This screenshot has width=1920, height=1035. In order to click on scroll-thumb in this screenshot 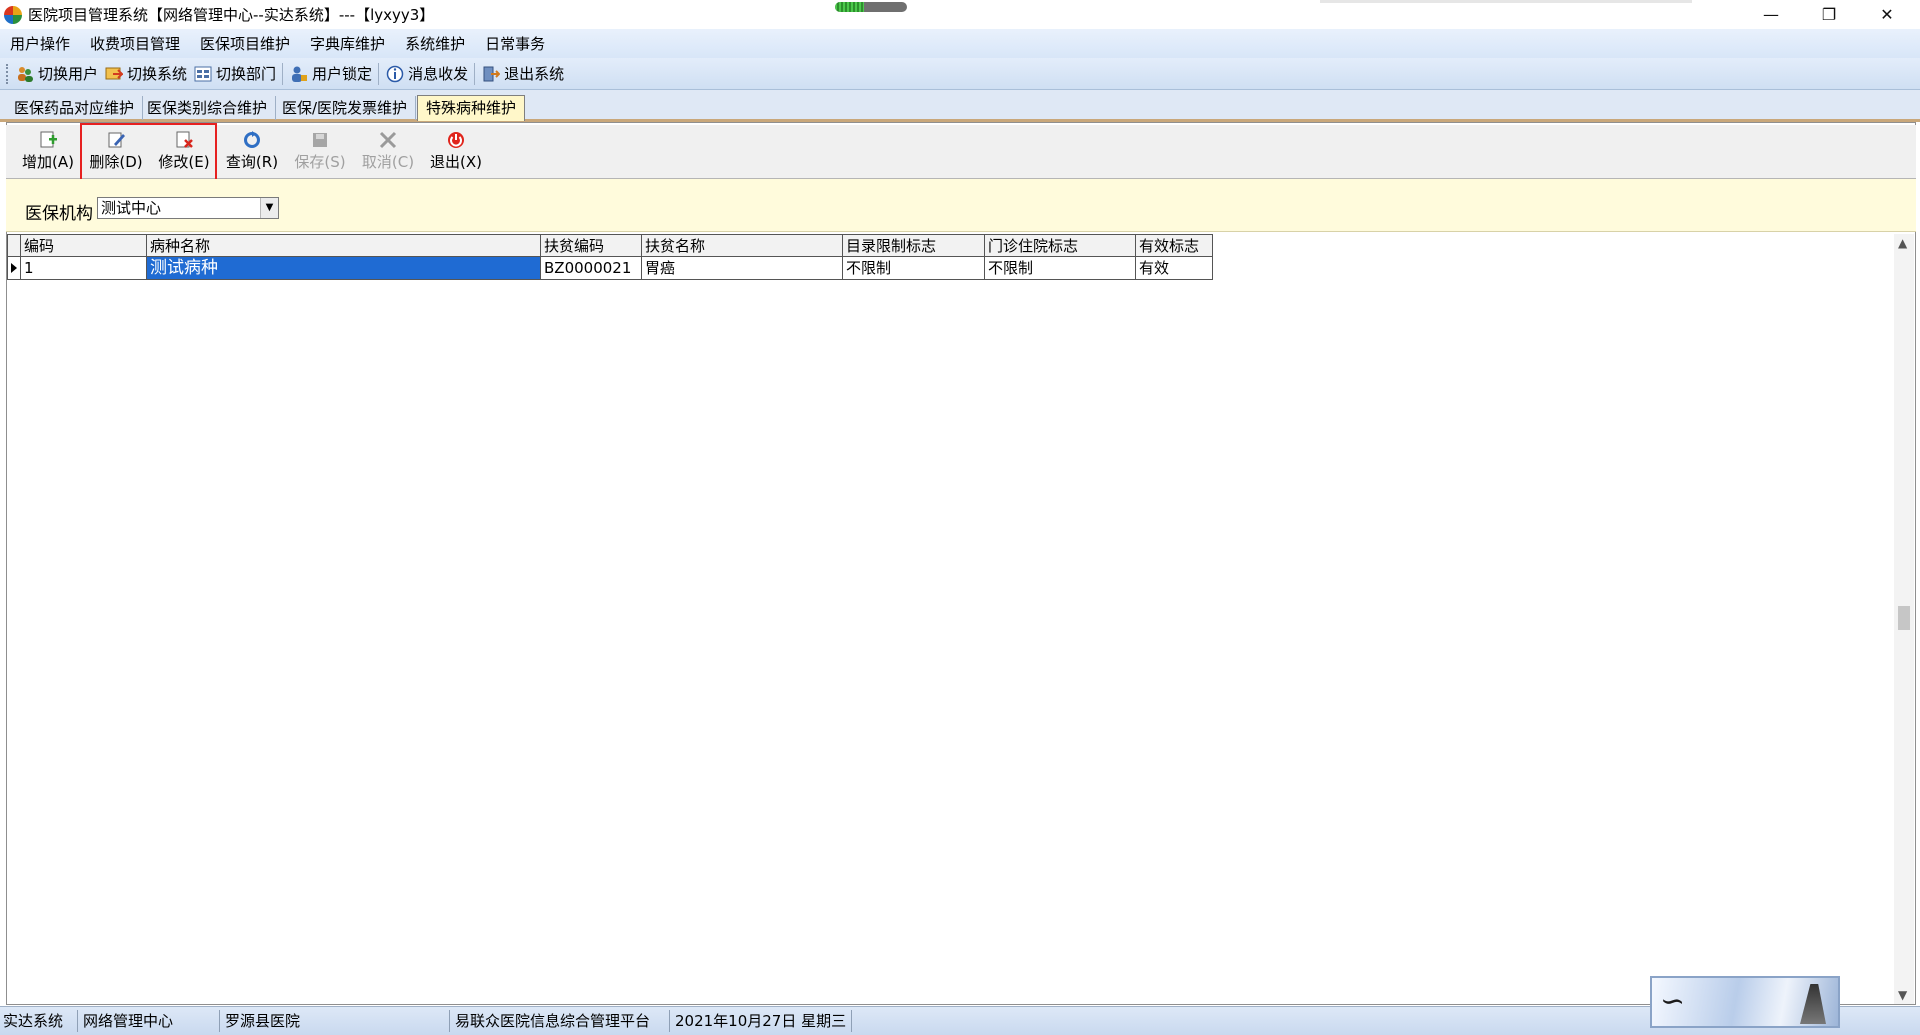, I will do `click(1904, 618)`.